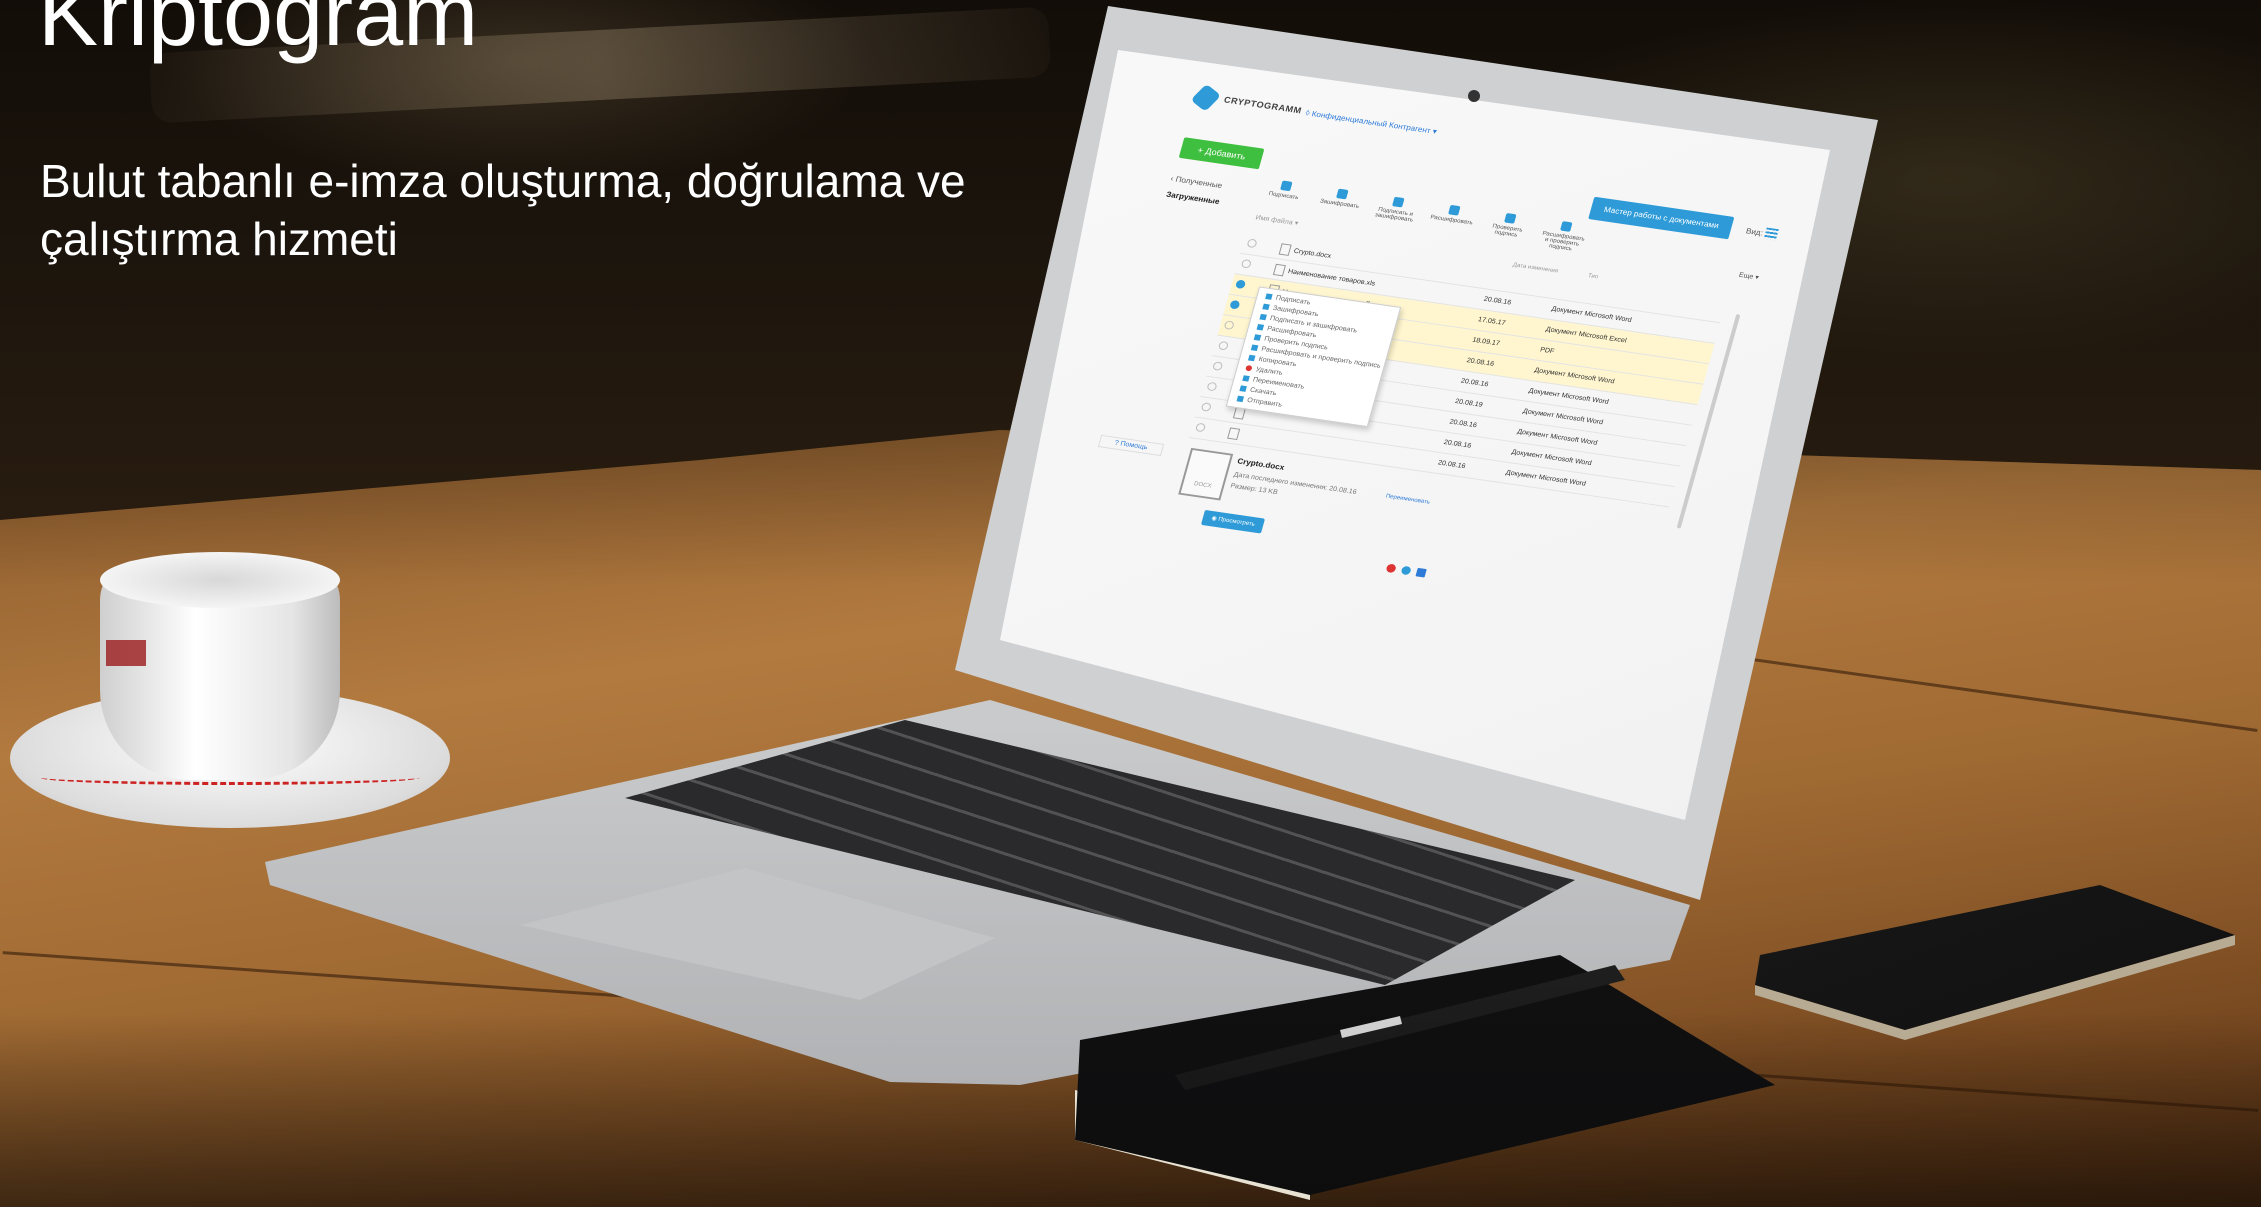  Describe the element at coordinates (1233, 521) in the screenshot. I see `view-button: ◉ Просмотреть` at that location.